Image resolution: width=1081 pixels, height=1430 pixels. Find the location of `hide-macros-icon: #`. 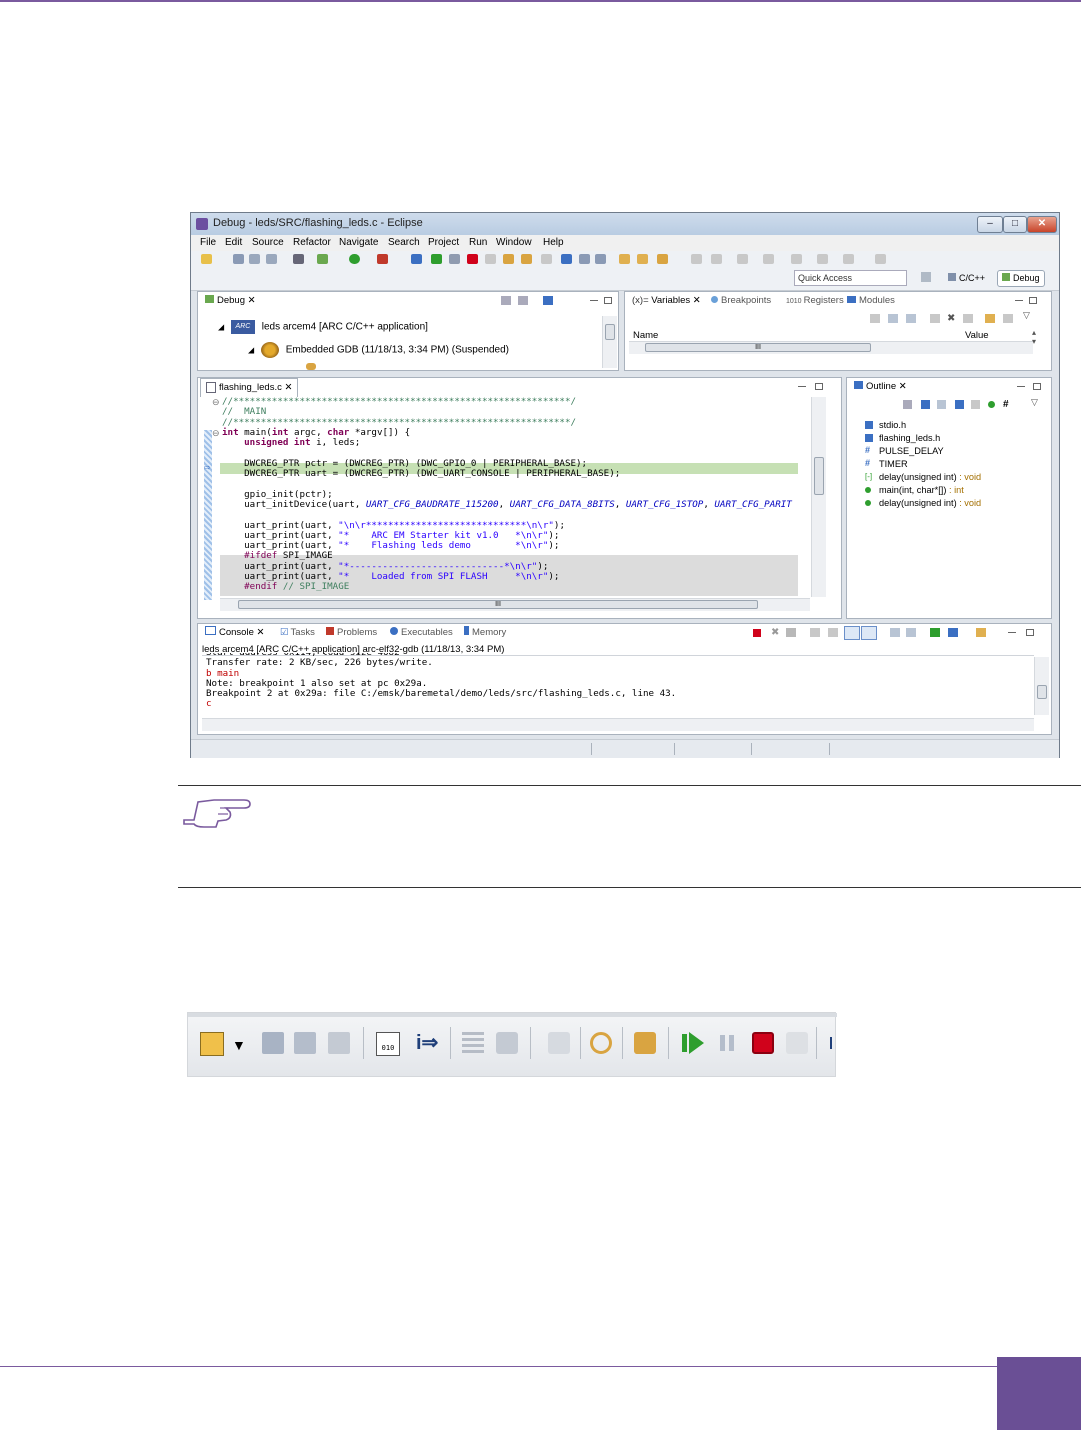

hide-macros-icon: # is located at coordinates (1006, 404).